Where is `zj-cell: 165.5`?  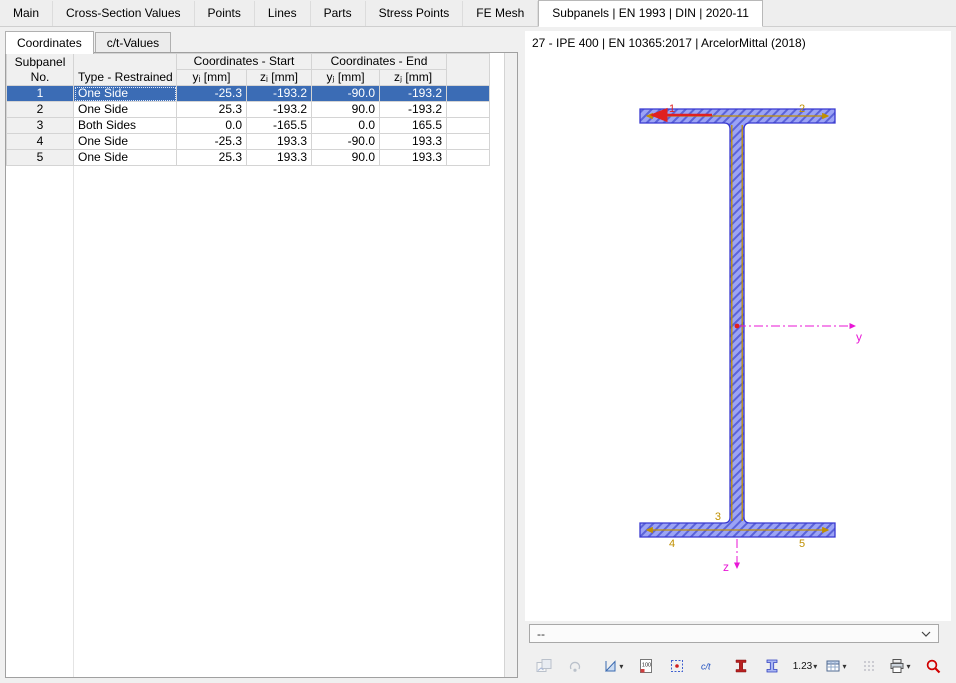
zj-cell: 165.5 is located at coordinates (413, 125).